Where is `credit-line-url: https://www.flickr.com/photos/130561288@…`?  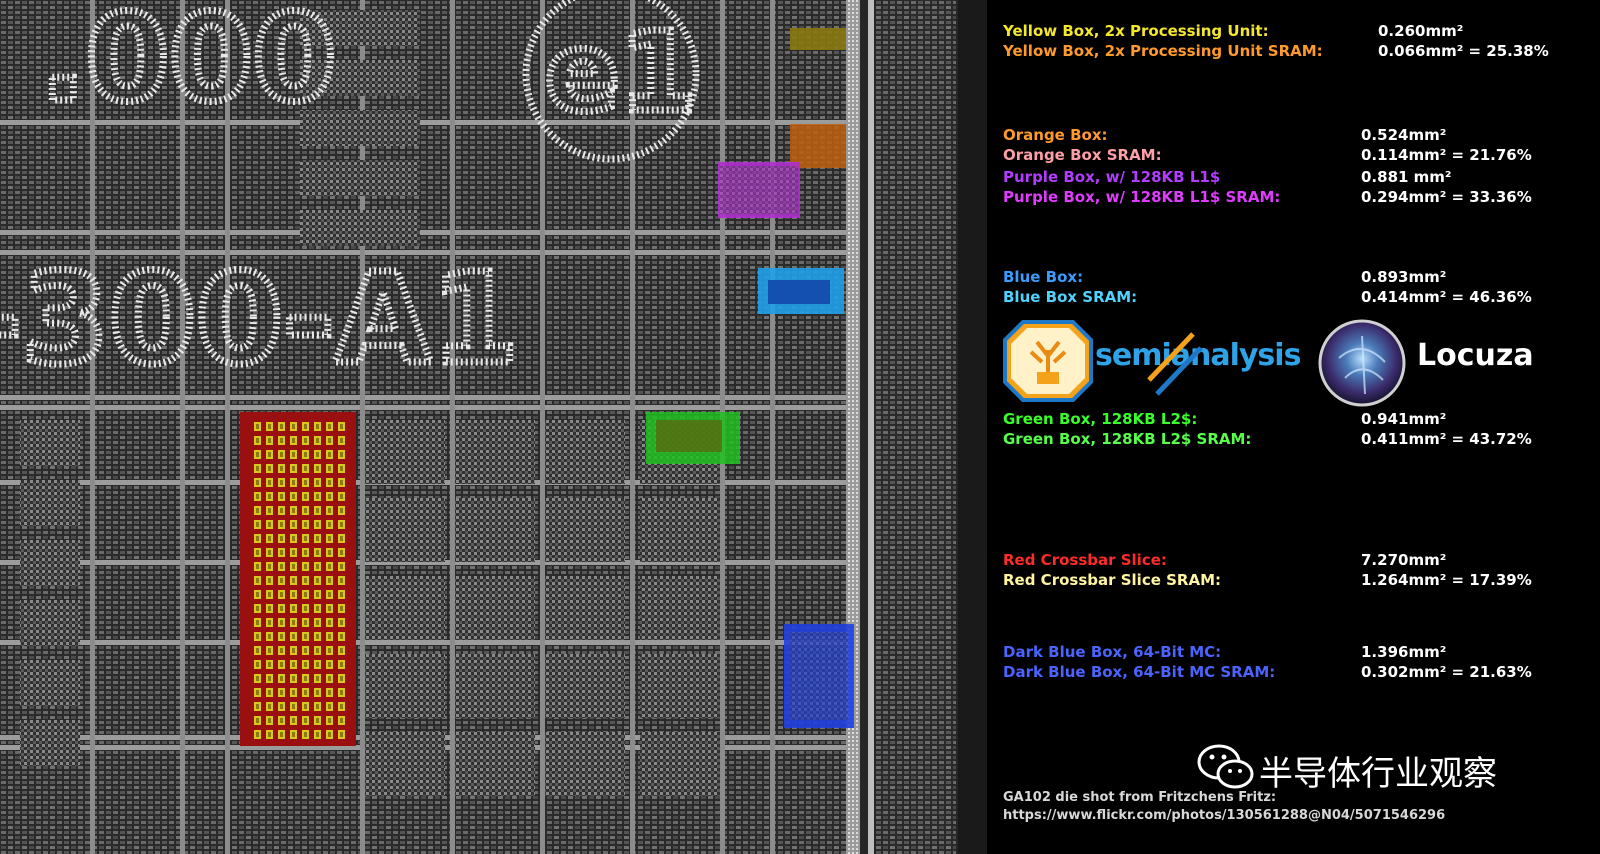
credit-line-url: https://www.flickr.com/photos/130561288@… is located at coordinates (1224, 815).